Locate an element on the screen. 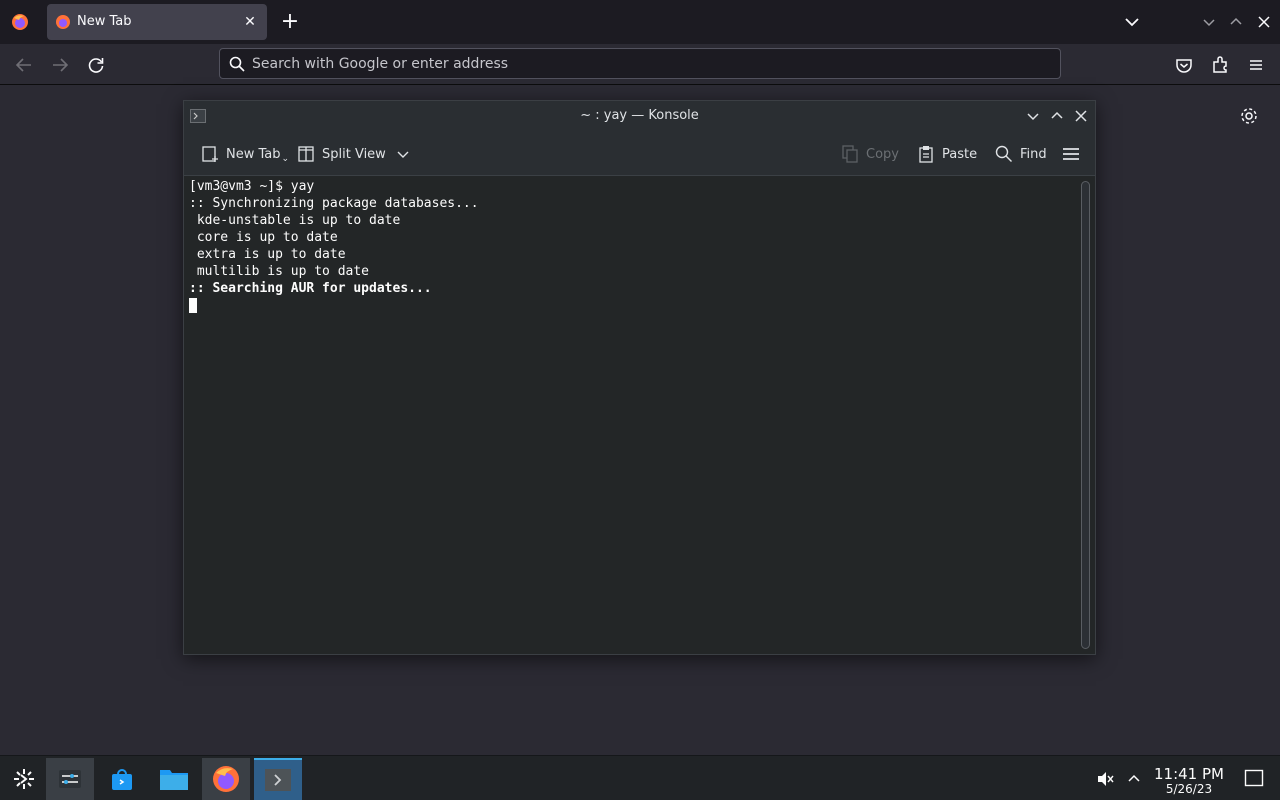  konsole-toolbar: New Tab ⌄ Split View Copy Paste Find is located at coordinates (639, 153).